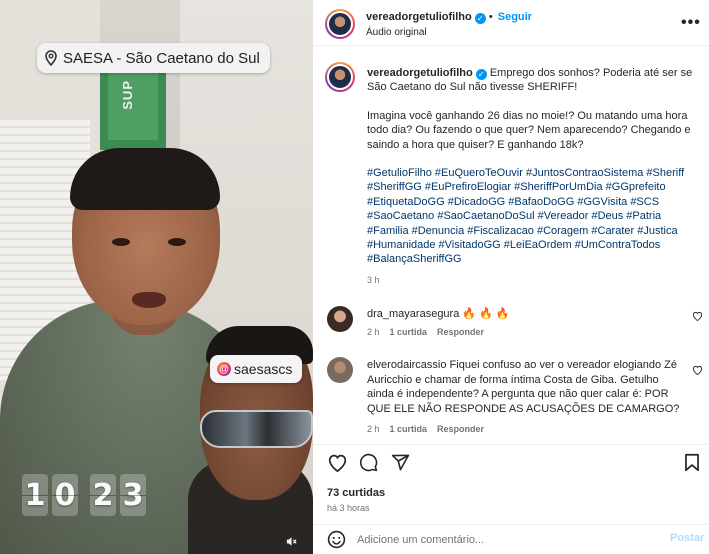  What do you see at coordinates (413, 314) in the screenshot?
I see `commenter-username: dra_mayarasegura` at bounding box center [413, 314].